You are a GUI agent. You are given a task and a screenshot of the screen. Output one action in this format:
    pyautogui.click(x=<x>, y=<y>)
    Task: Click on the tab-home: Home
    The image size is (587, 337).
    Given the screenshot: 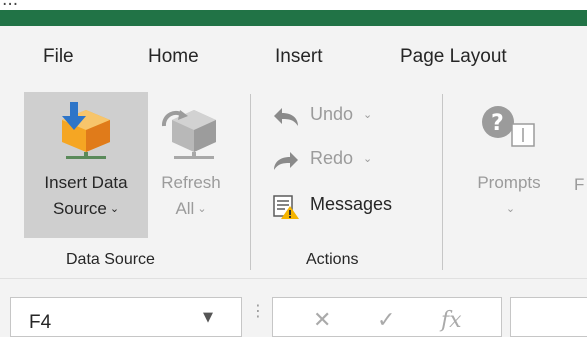 What is the action you would take?
    pyautogui.click(x=173, y=57)
    